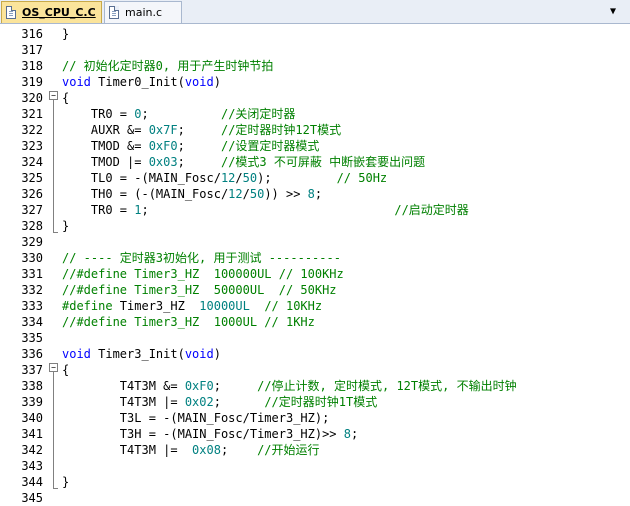  I want to click on code-line: T4T3M |= 0x08; //开始运行, so click(191, 450).